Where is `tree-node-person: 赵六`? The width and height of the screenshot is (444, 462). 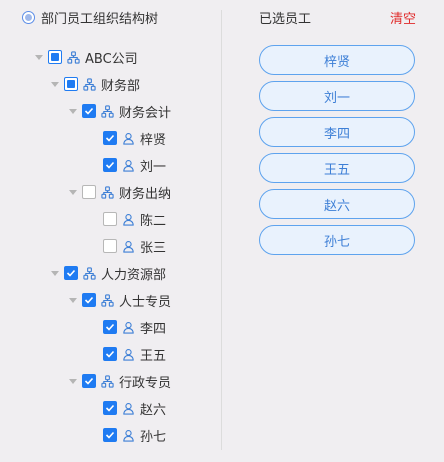 tree-node-person: 赵六 is located at coordinates (134, 408).